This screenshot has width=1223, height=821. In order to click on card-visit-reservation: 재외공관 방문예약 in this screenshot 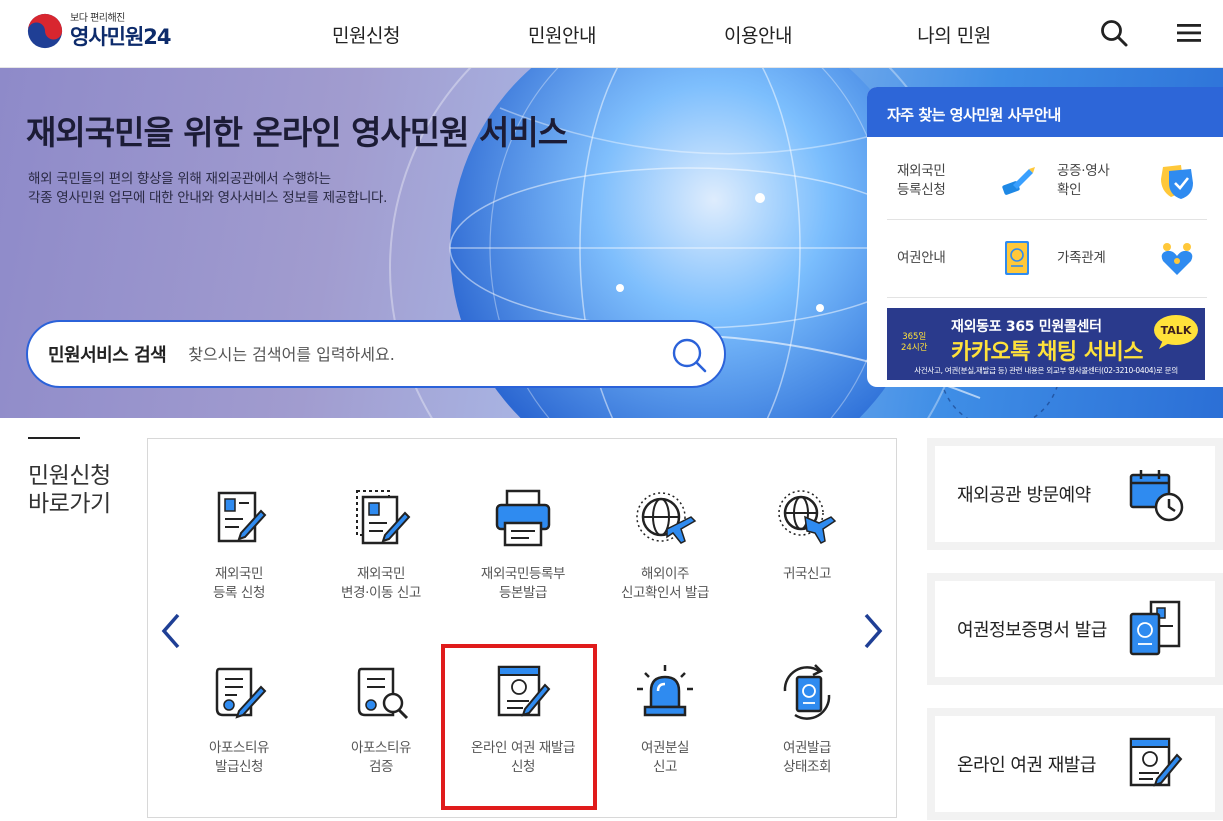, I will do `click(1075, 494)`.